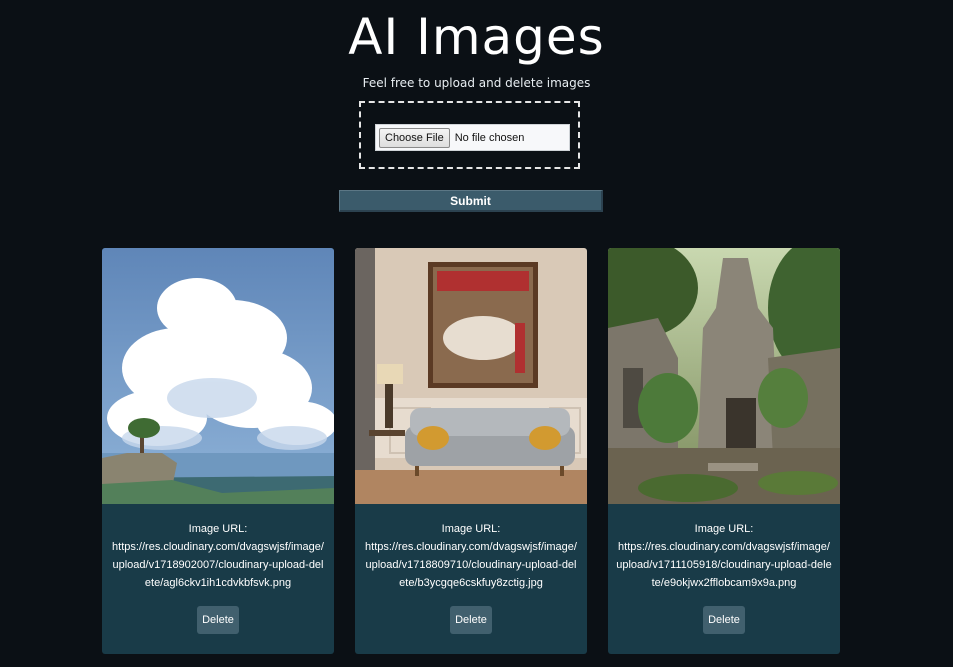 The width and height of the screenshot is (953, 667). What do you see at coordinates (476, 37) in the screenshot?
I see `page-title: AI Images` at bounding box center [476, 37].